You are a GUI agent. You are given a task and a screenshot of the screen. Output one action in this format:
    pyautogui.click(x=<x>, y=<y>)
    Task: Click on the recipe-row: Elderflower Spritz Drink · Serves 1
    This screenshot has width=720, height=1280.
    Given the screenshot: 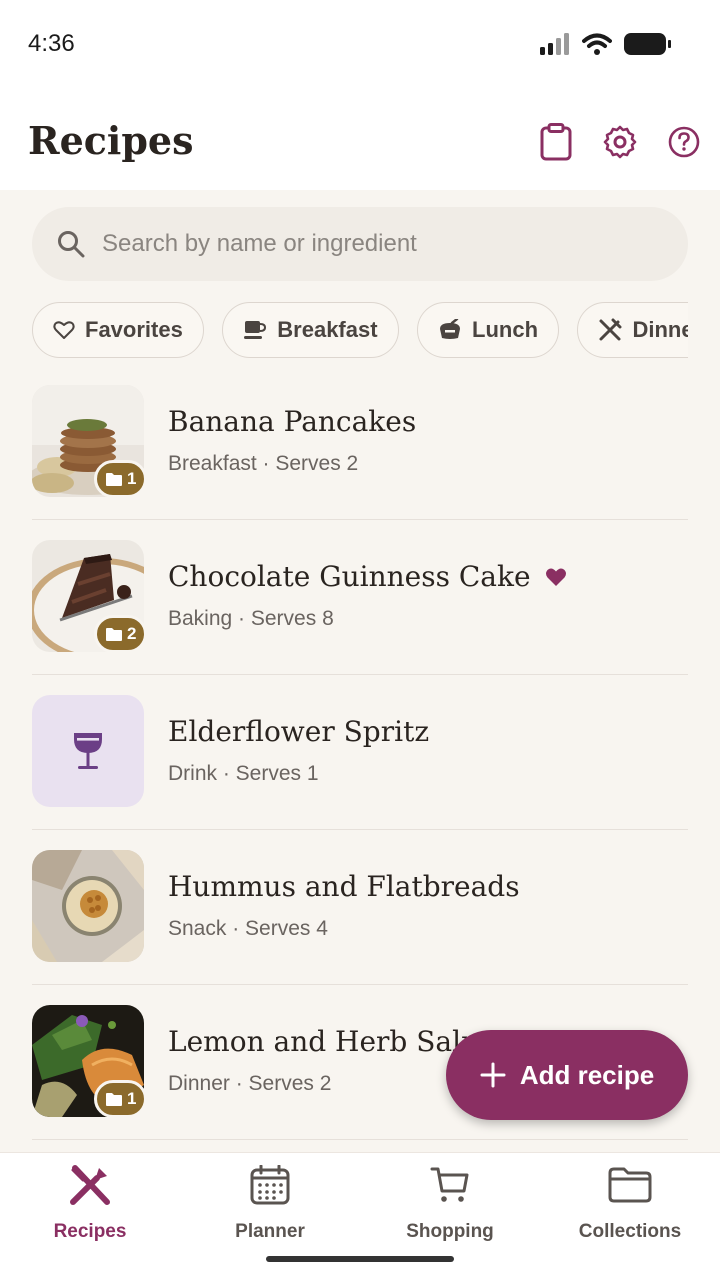 What is the action you would take?
    pyautogui.click(x=360, y=752)
    